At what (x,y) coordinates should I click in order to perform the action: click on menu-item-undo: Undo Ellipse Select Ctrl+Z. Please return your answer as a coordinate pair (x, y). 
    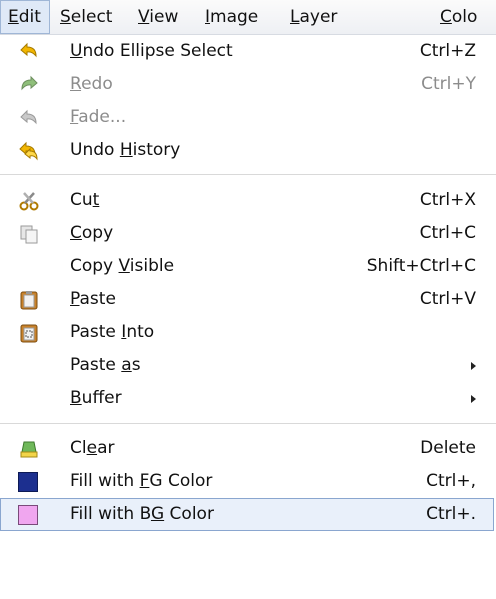
    Looking at the image, I should click on (247, 51).